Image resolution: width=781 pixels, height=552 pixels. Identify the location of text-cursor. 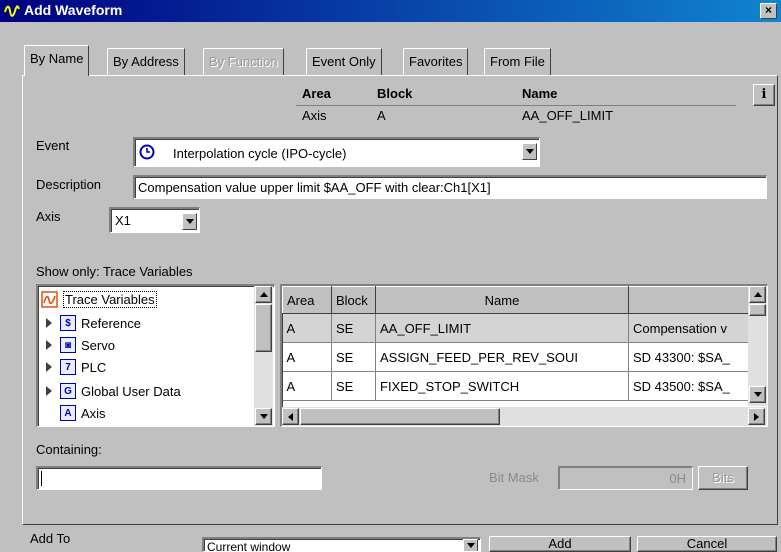
(41, 478).